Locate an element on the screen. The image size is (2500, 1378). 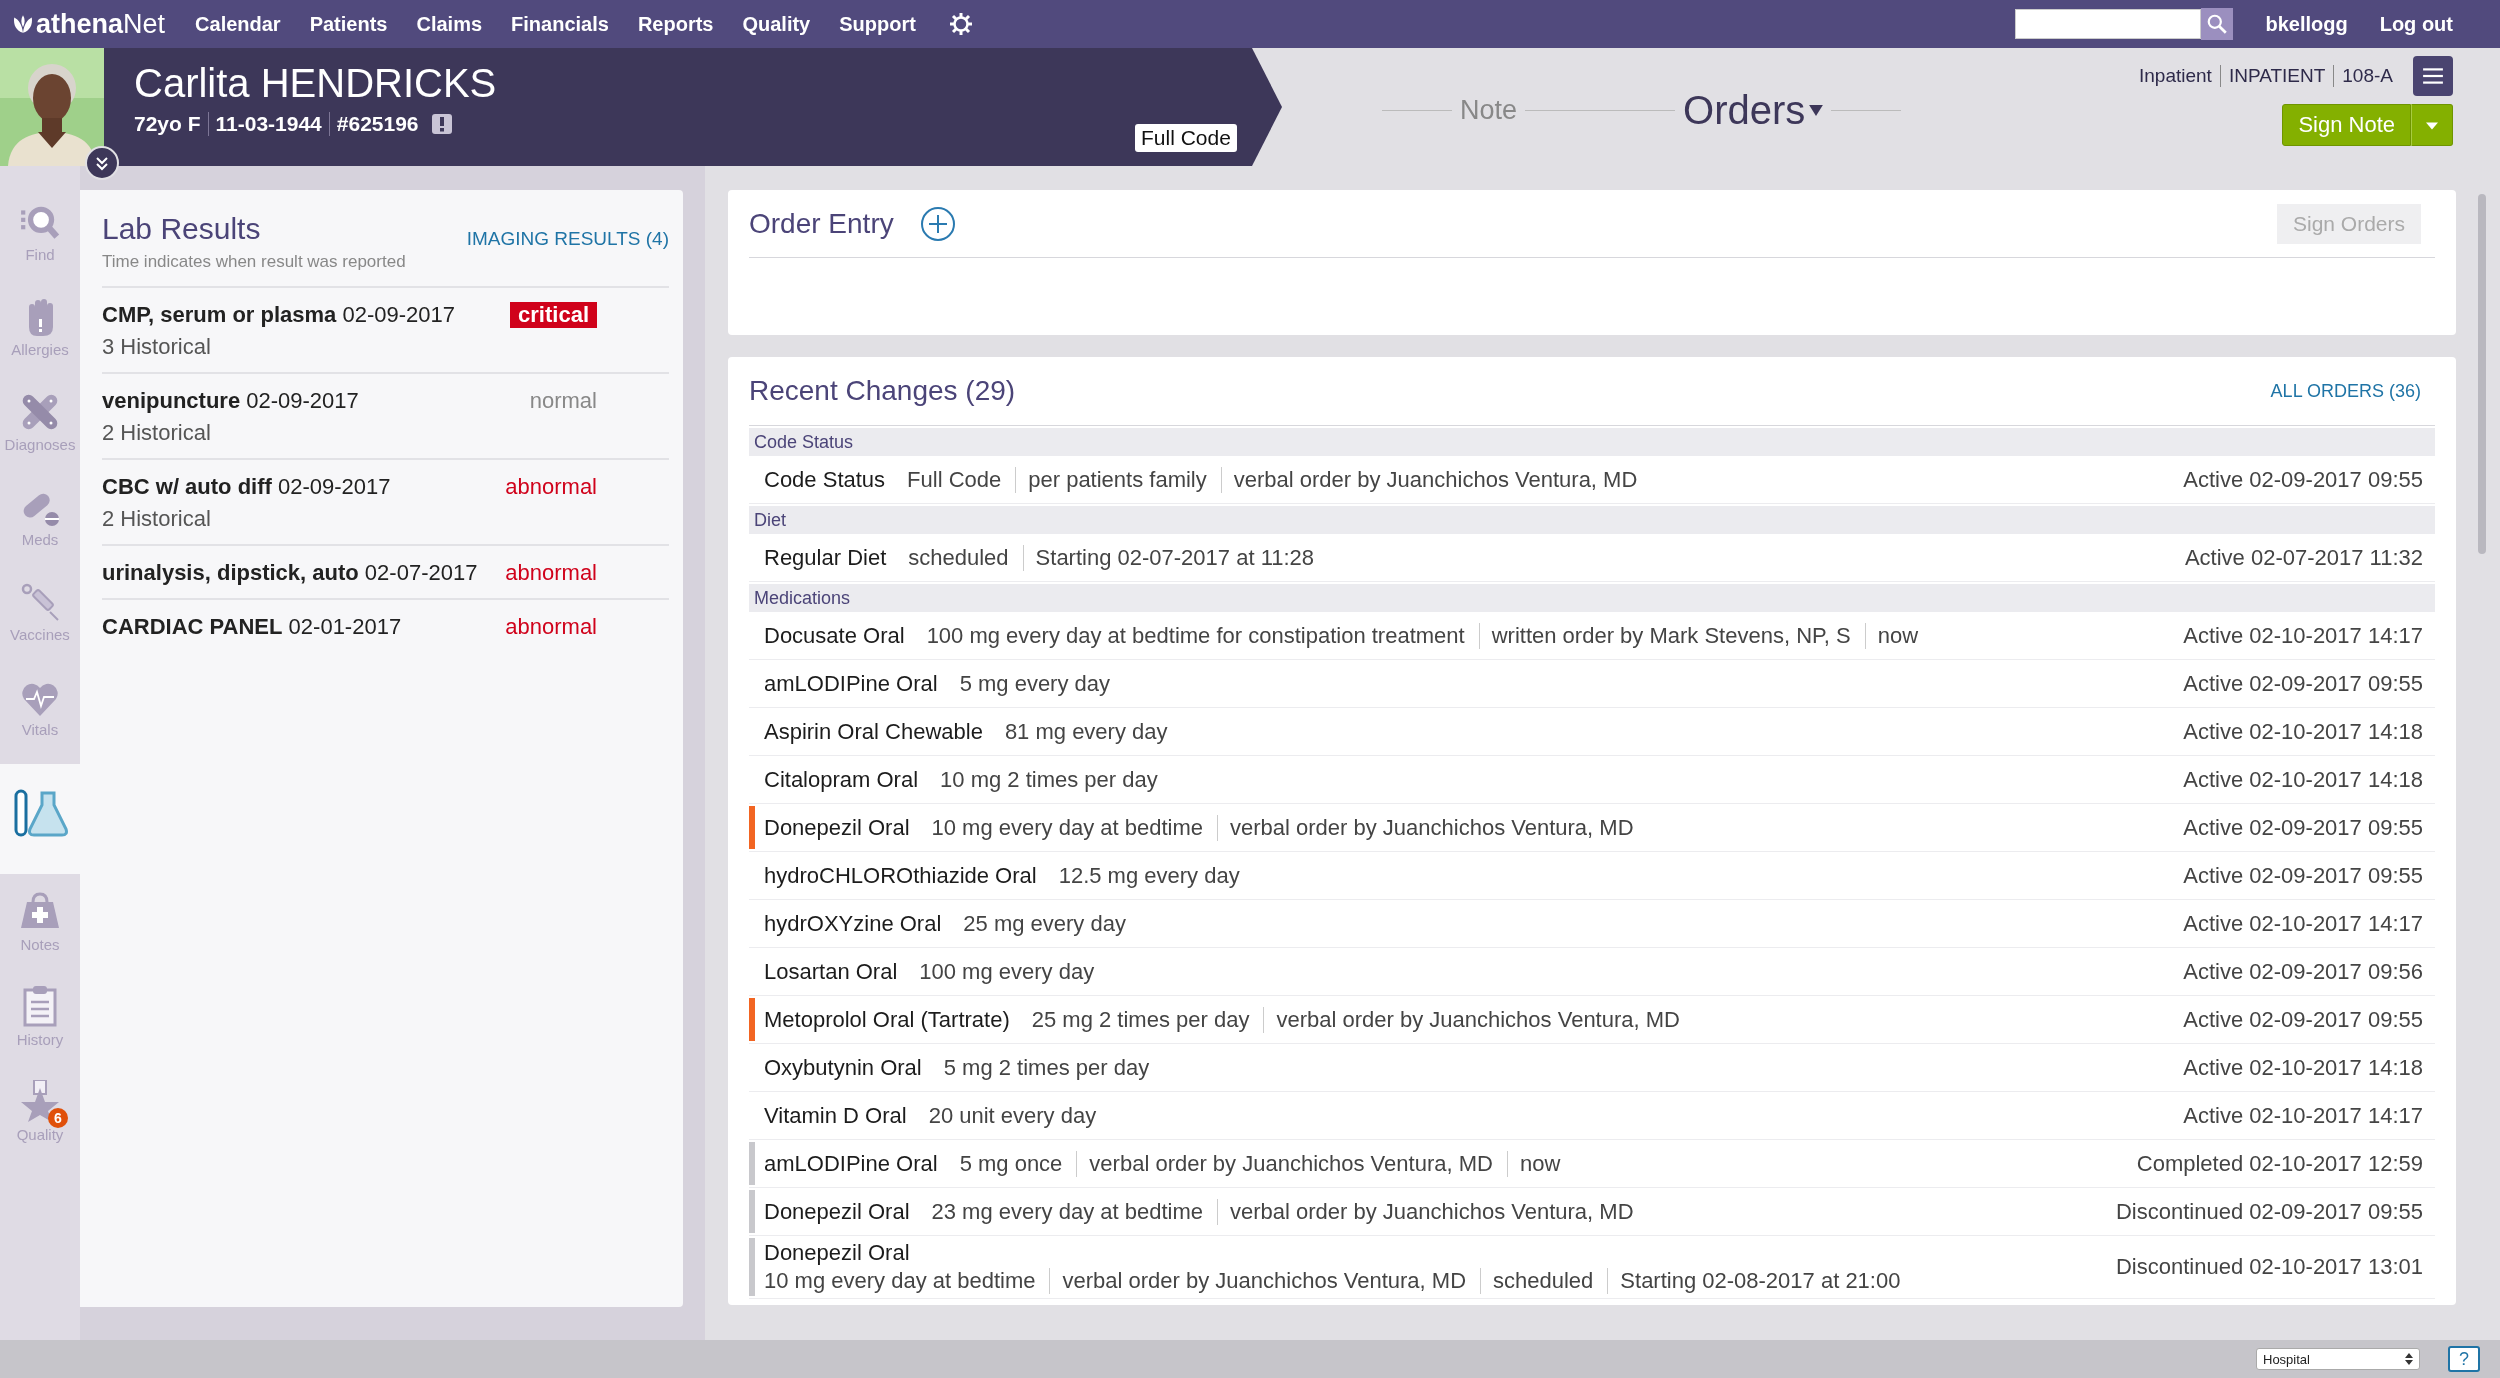
updown-icon is located at coordinates (2409, 1359).